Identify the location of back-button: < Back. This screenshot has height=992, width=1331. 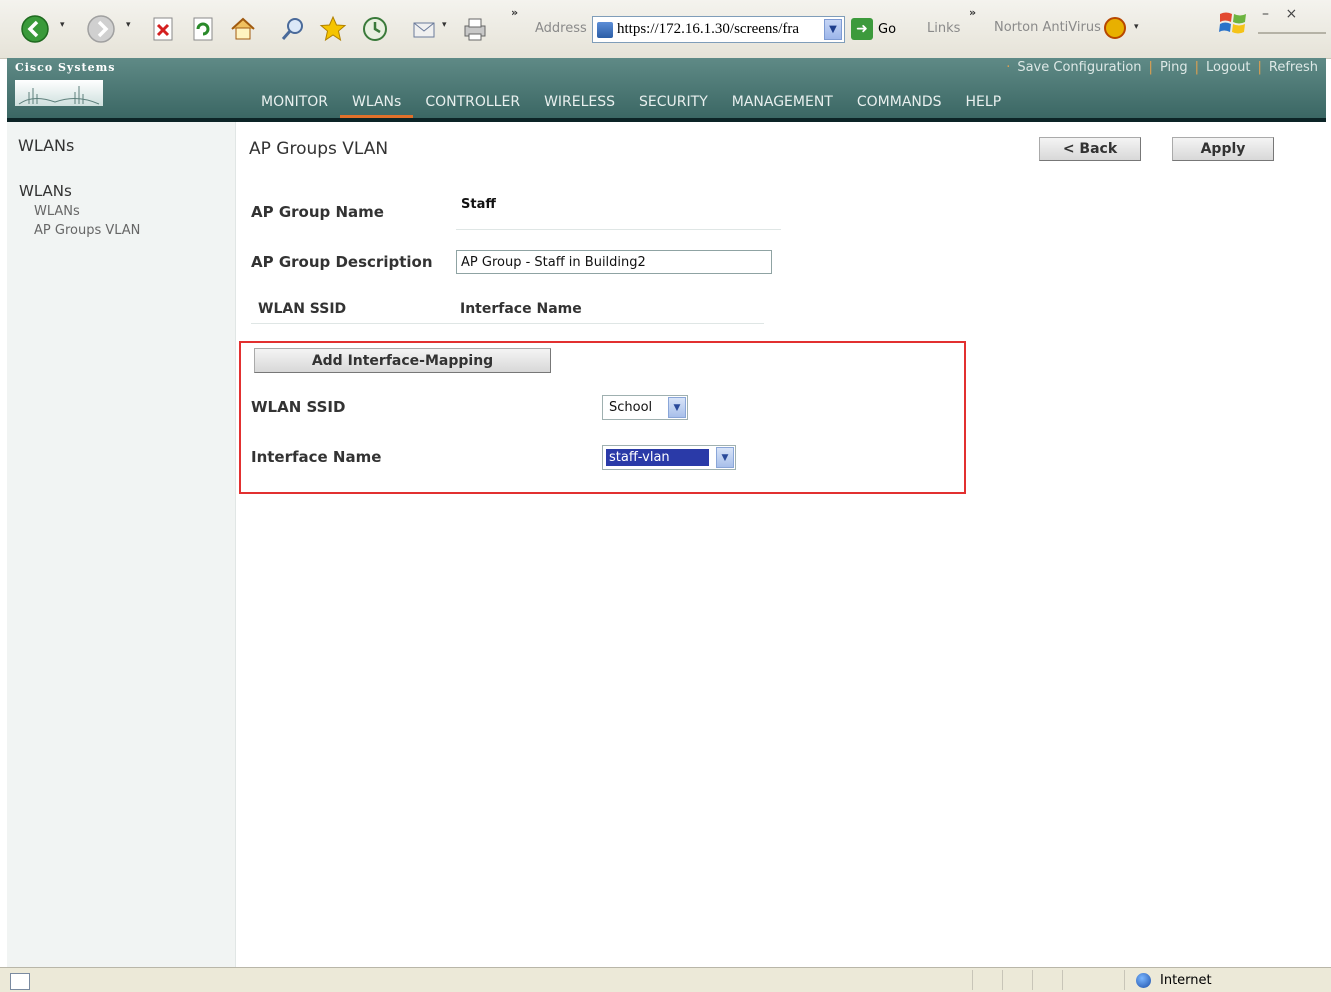
(1090, 149).